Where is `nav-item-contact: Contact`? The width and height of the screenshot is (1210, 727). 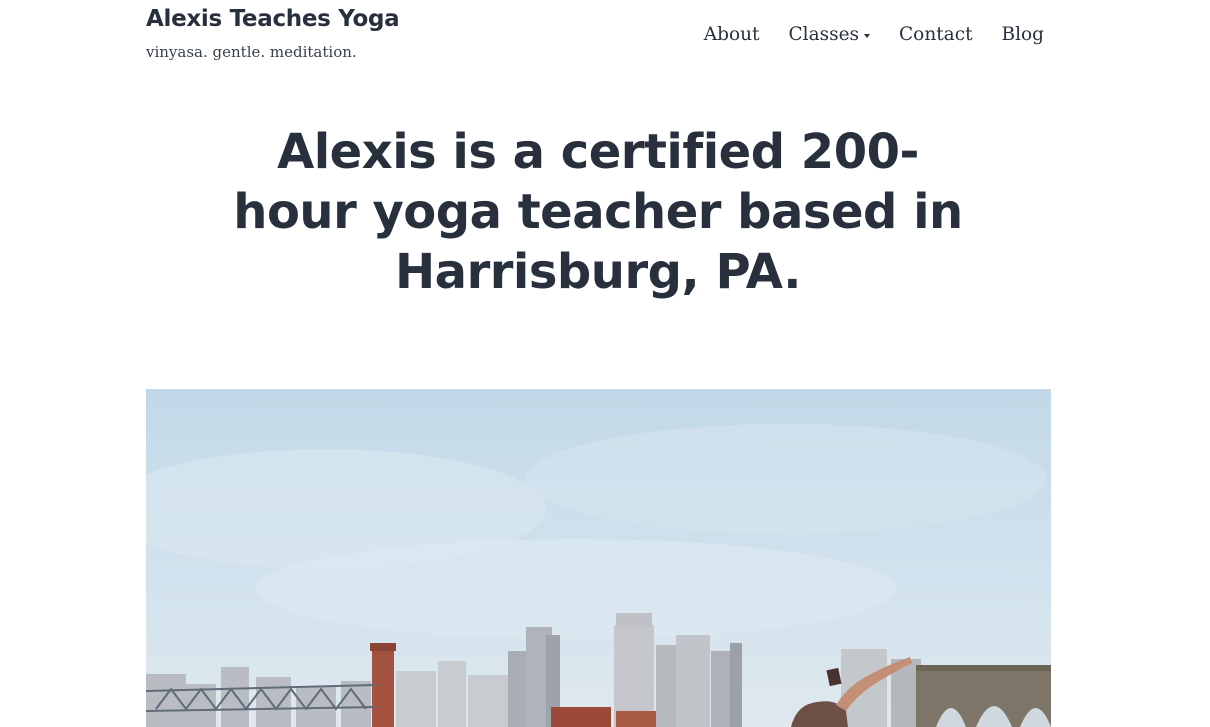 nav-item-contact: Contact is located at coordinates (935, 34).